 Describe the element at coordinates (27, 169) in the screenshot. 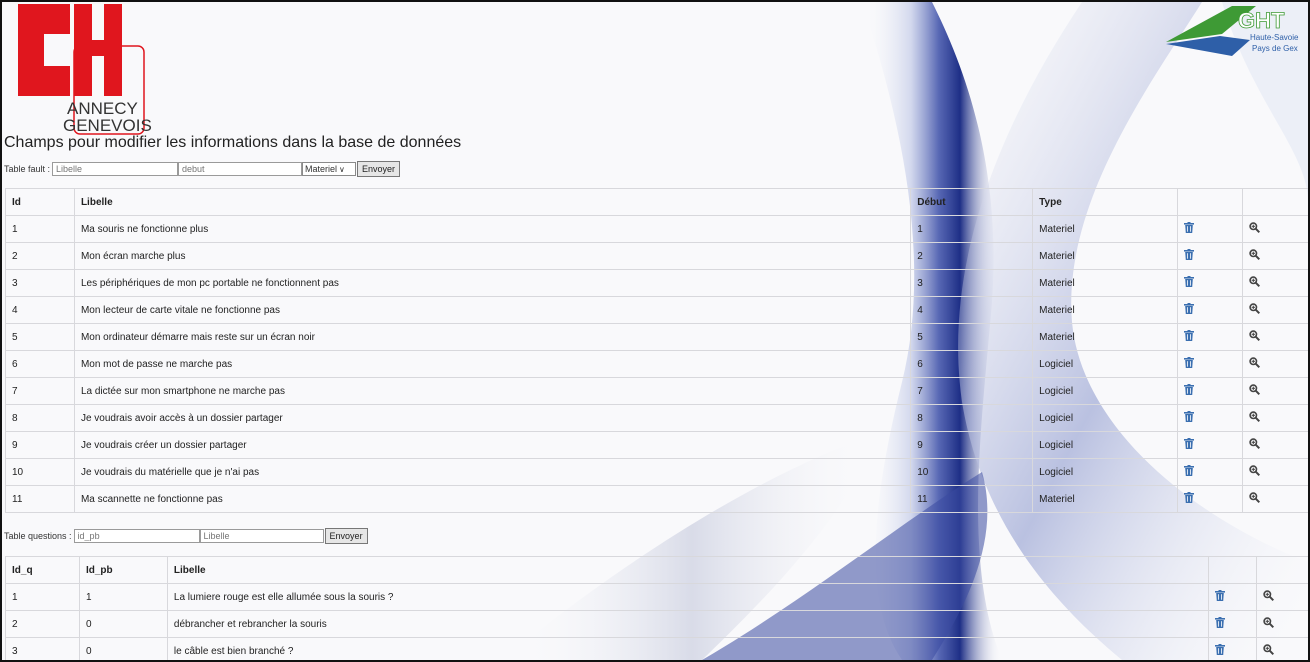

I see `fault-form-label: Table fault :` at that location.